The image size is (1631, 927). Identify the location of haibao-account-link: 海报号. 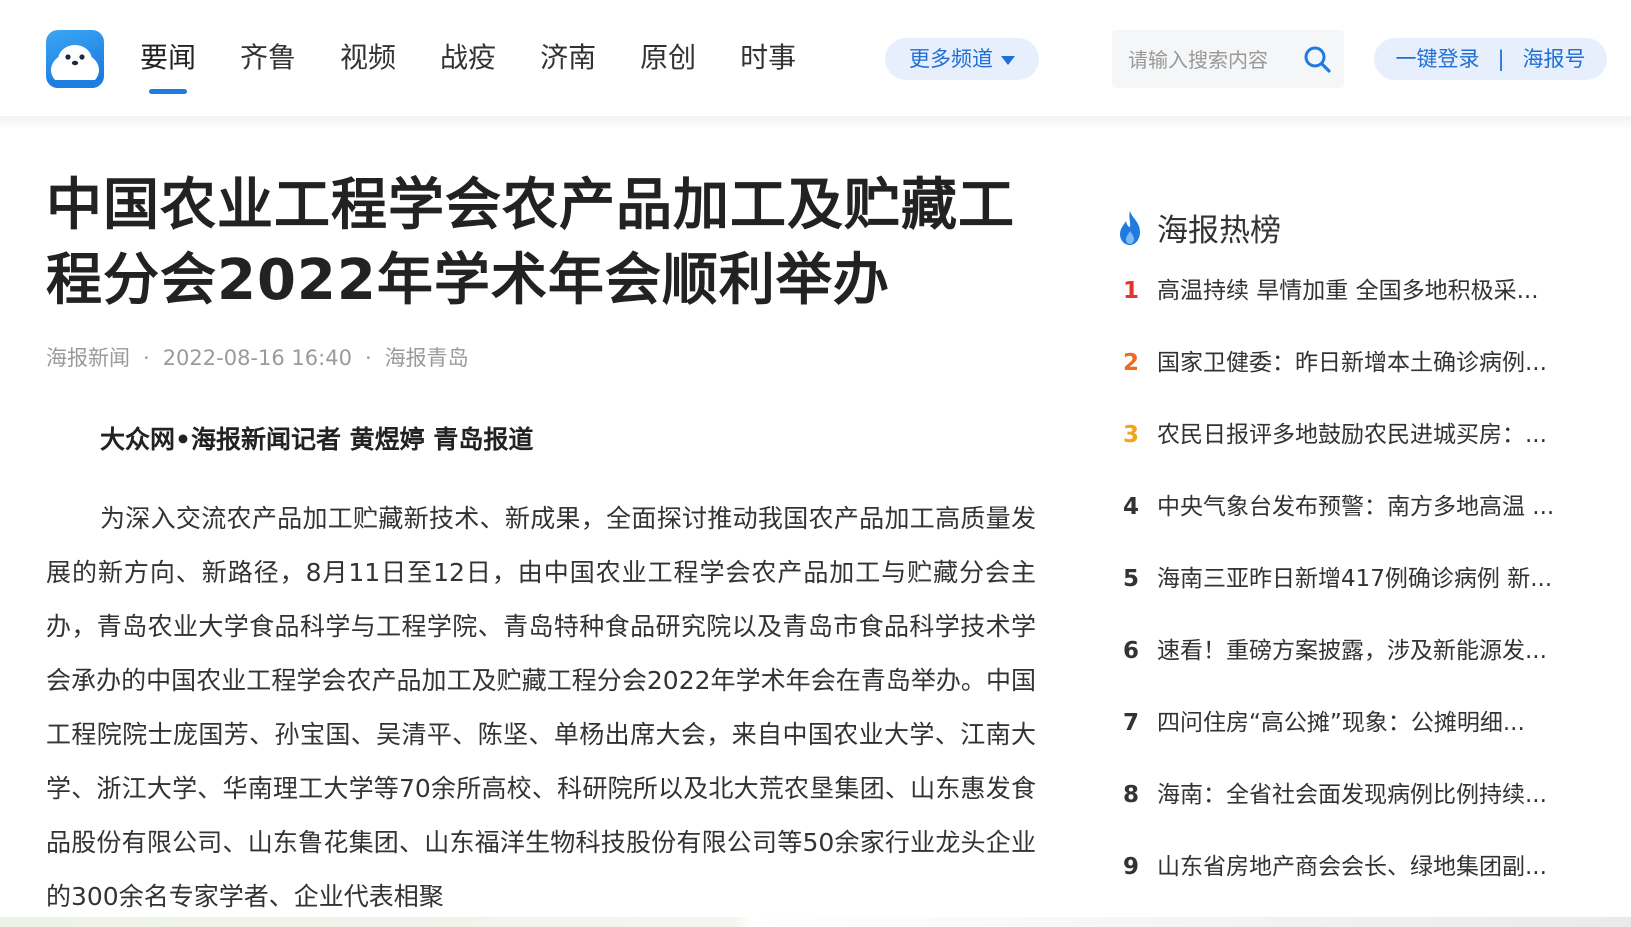
(1554, 59).